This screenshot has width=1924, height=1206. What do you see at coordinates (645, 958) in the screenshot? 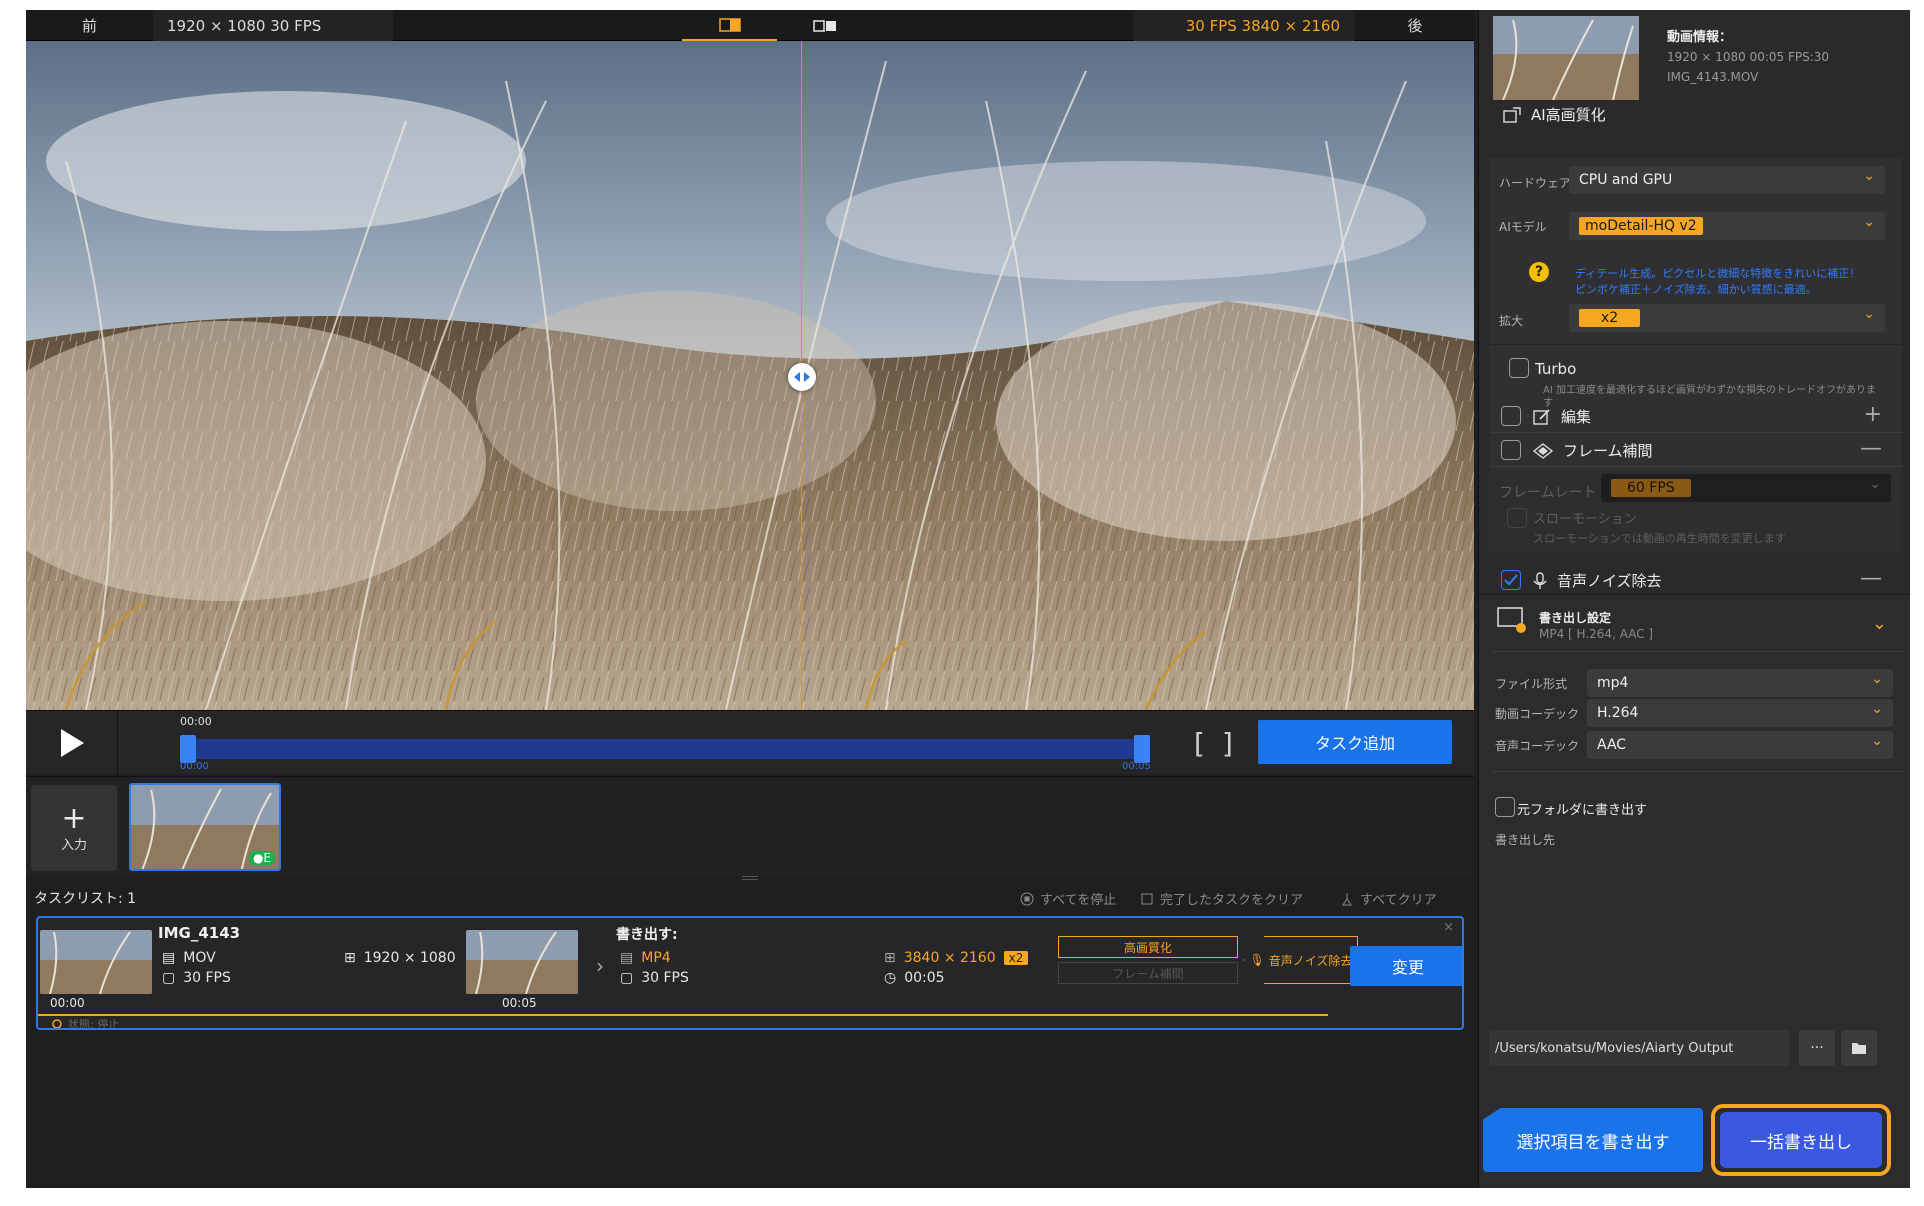
I see `output-format: ▤ MP4` at bounding box center [645, 958].